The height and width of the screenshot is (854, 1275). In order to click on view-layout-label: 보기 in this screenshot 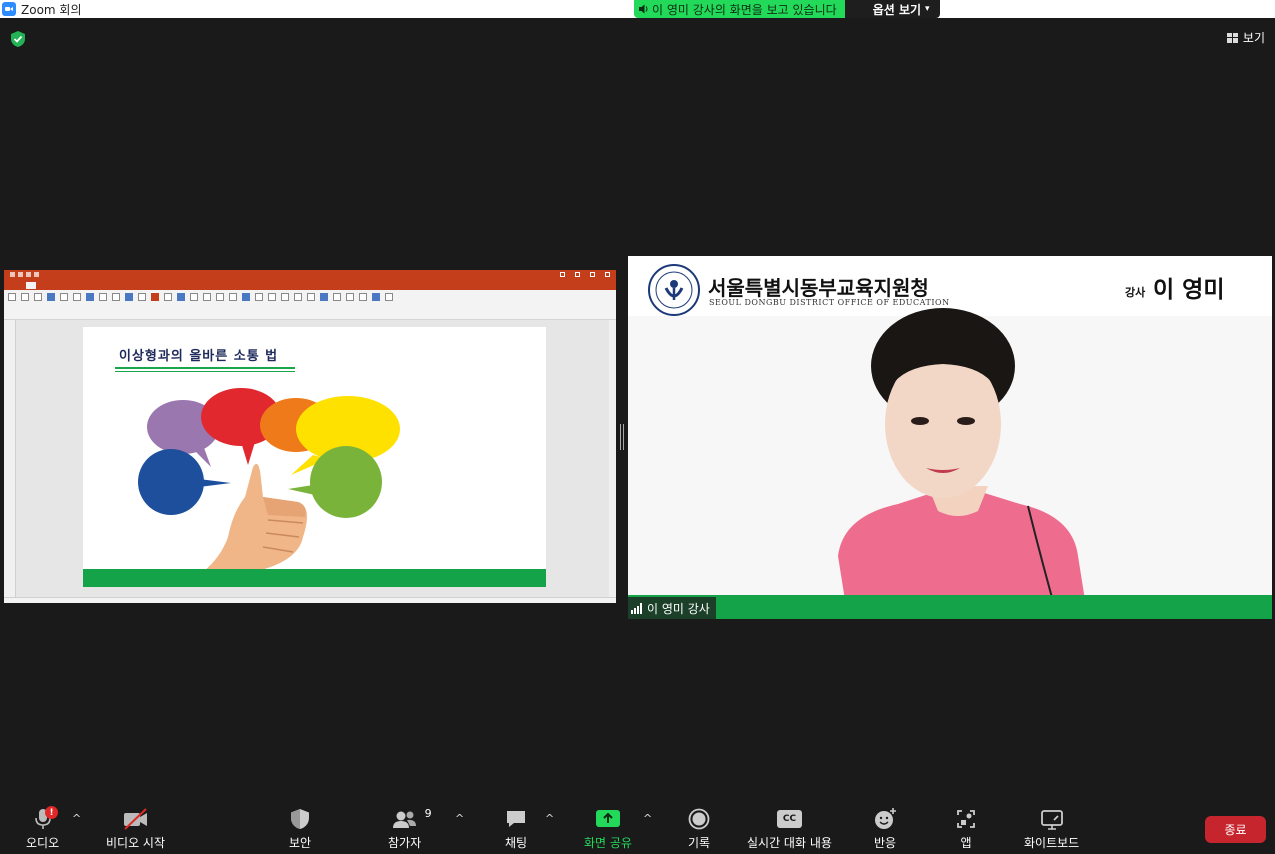, I will do `click(1253, 38)`.